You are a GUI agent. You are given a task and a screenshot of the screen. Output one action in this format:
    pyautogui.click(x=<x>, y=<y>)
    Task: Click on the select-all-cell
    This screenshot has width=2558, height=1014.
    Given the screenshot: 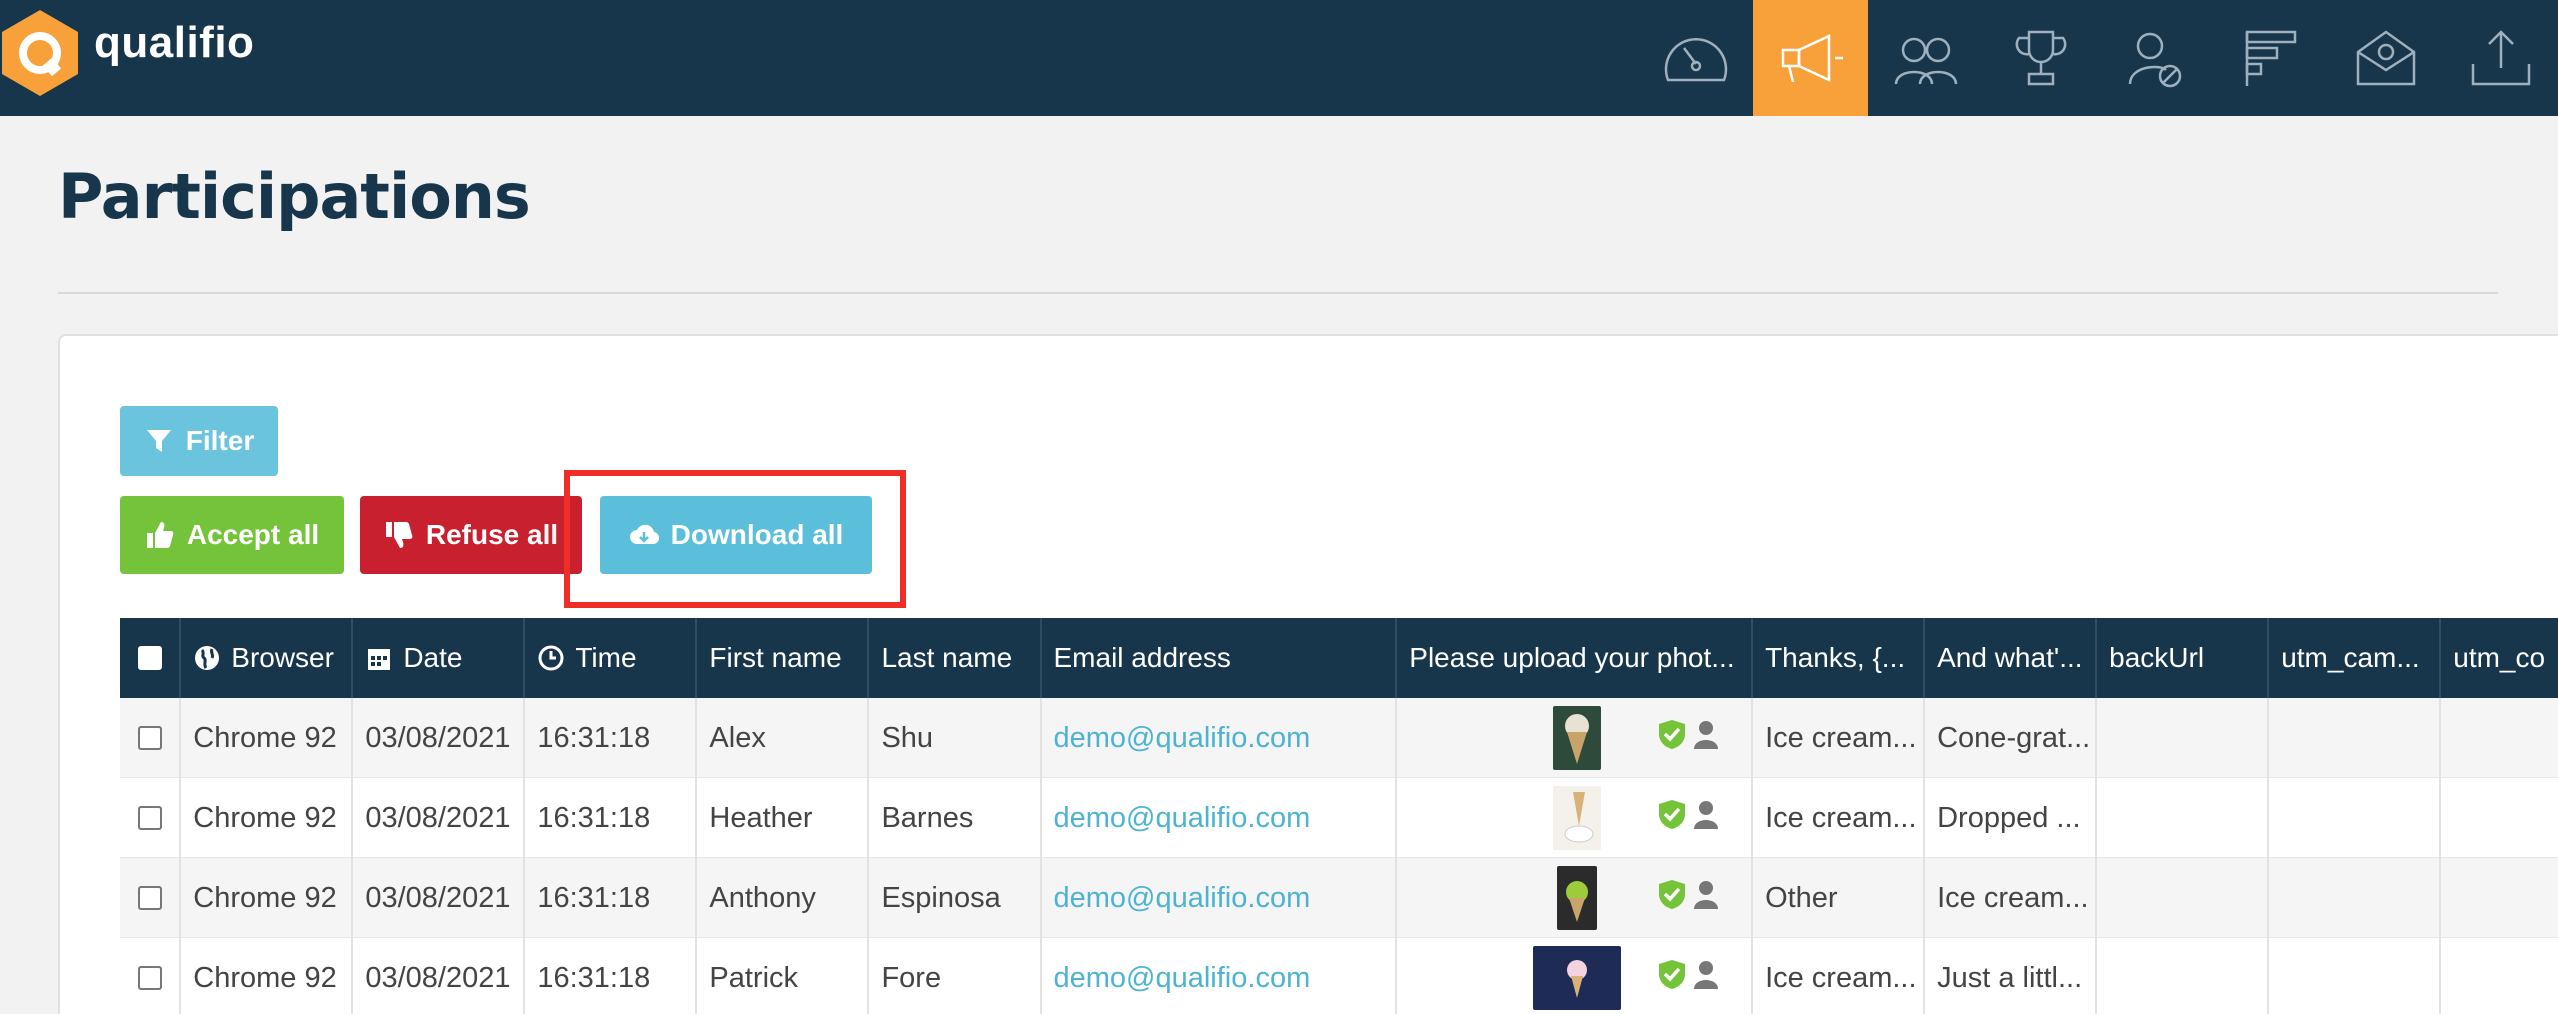 What is the action you would take?
    pyautogui.click(x=151, y=658)
    